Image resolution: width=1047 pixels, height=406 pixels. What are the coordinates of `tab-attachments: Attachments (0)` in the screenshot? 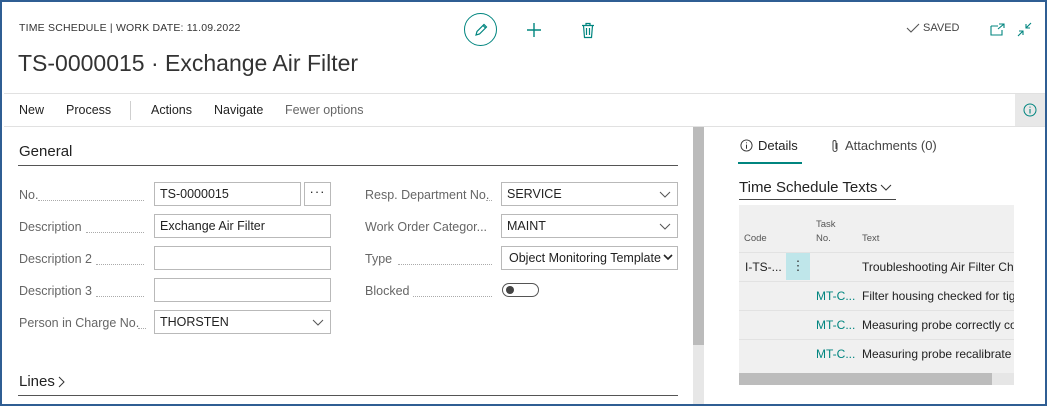 It's located at (883, 145).